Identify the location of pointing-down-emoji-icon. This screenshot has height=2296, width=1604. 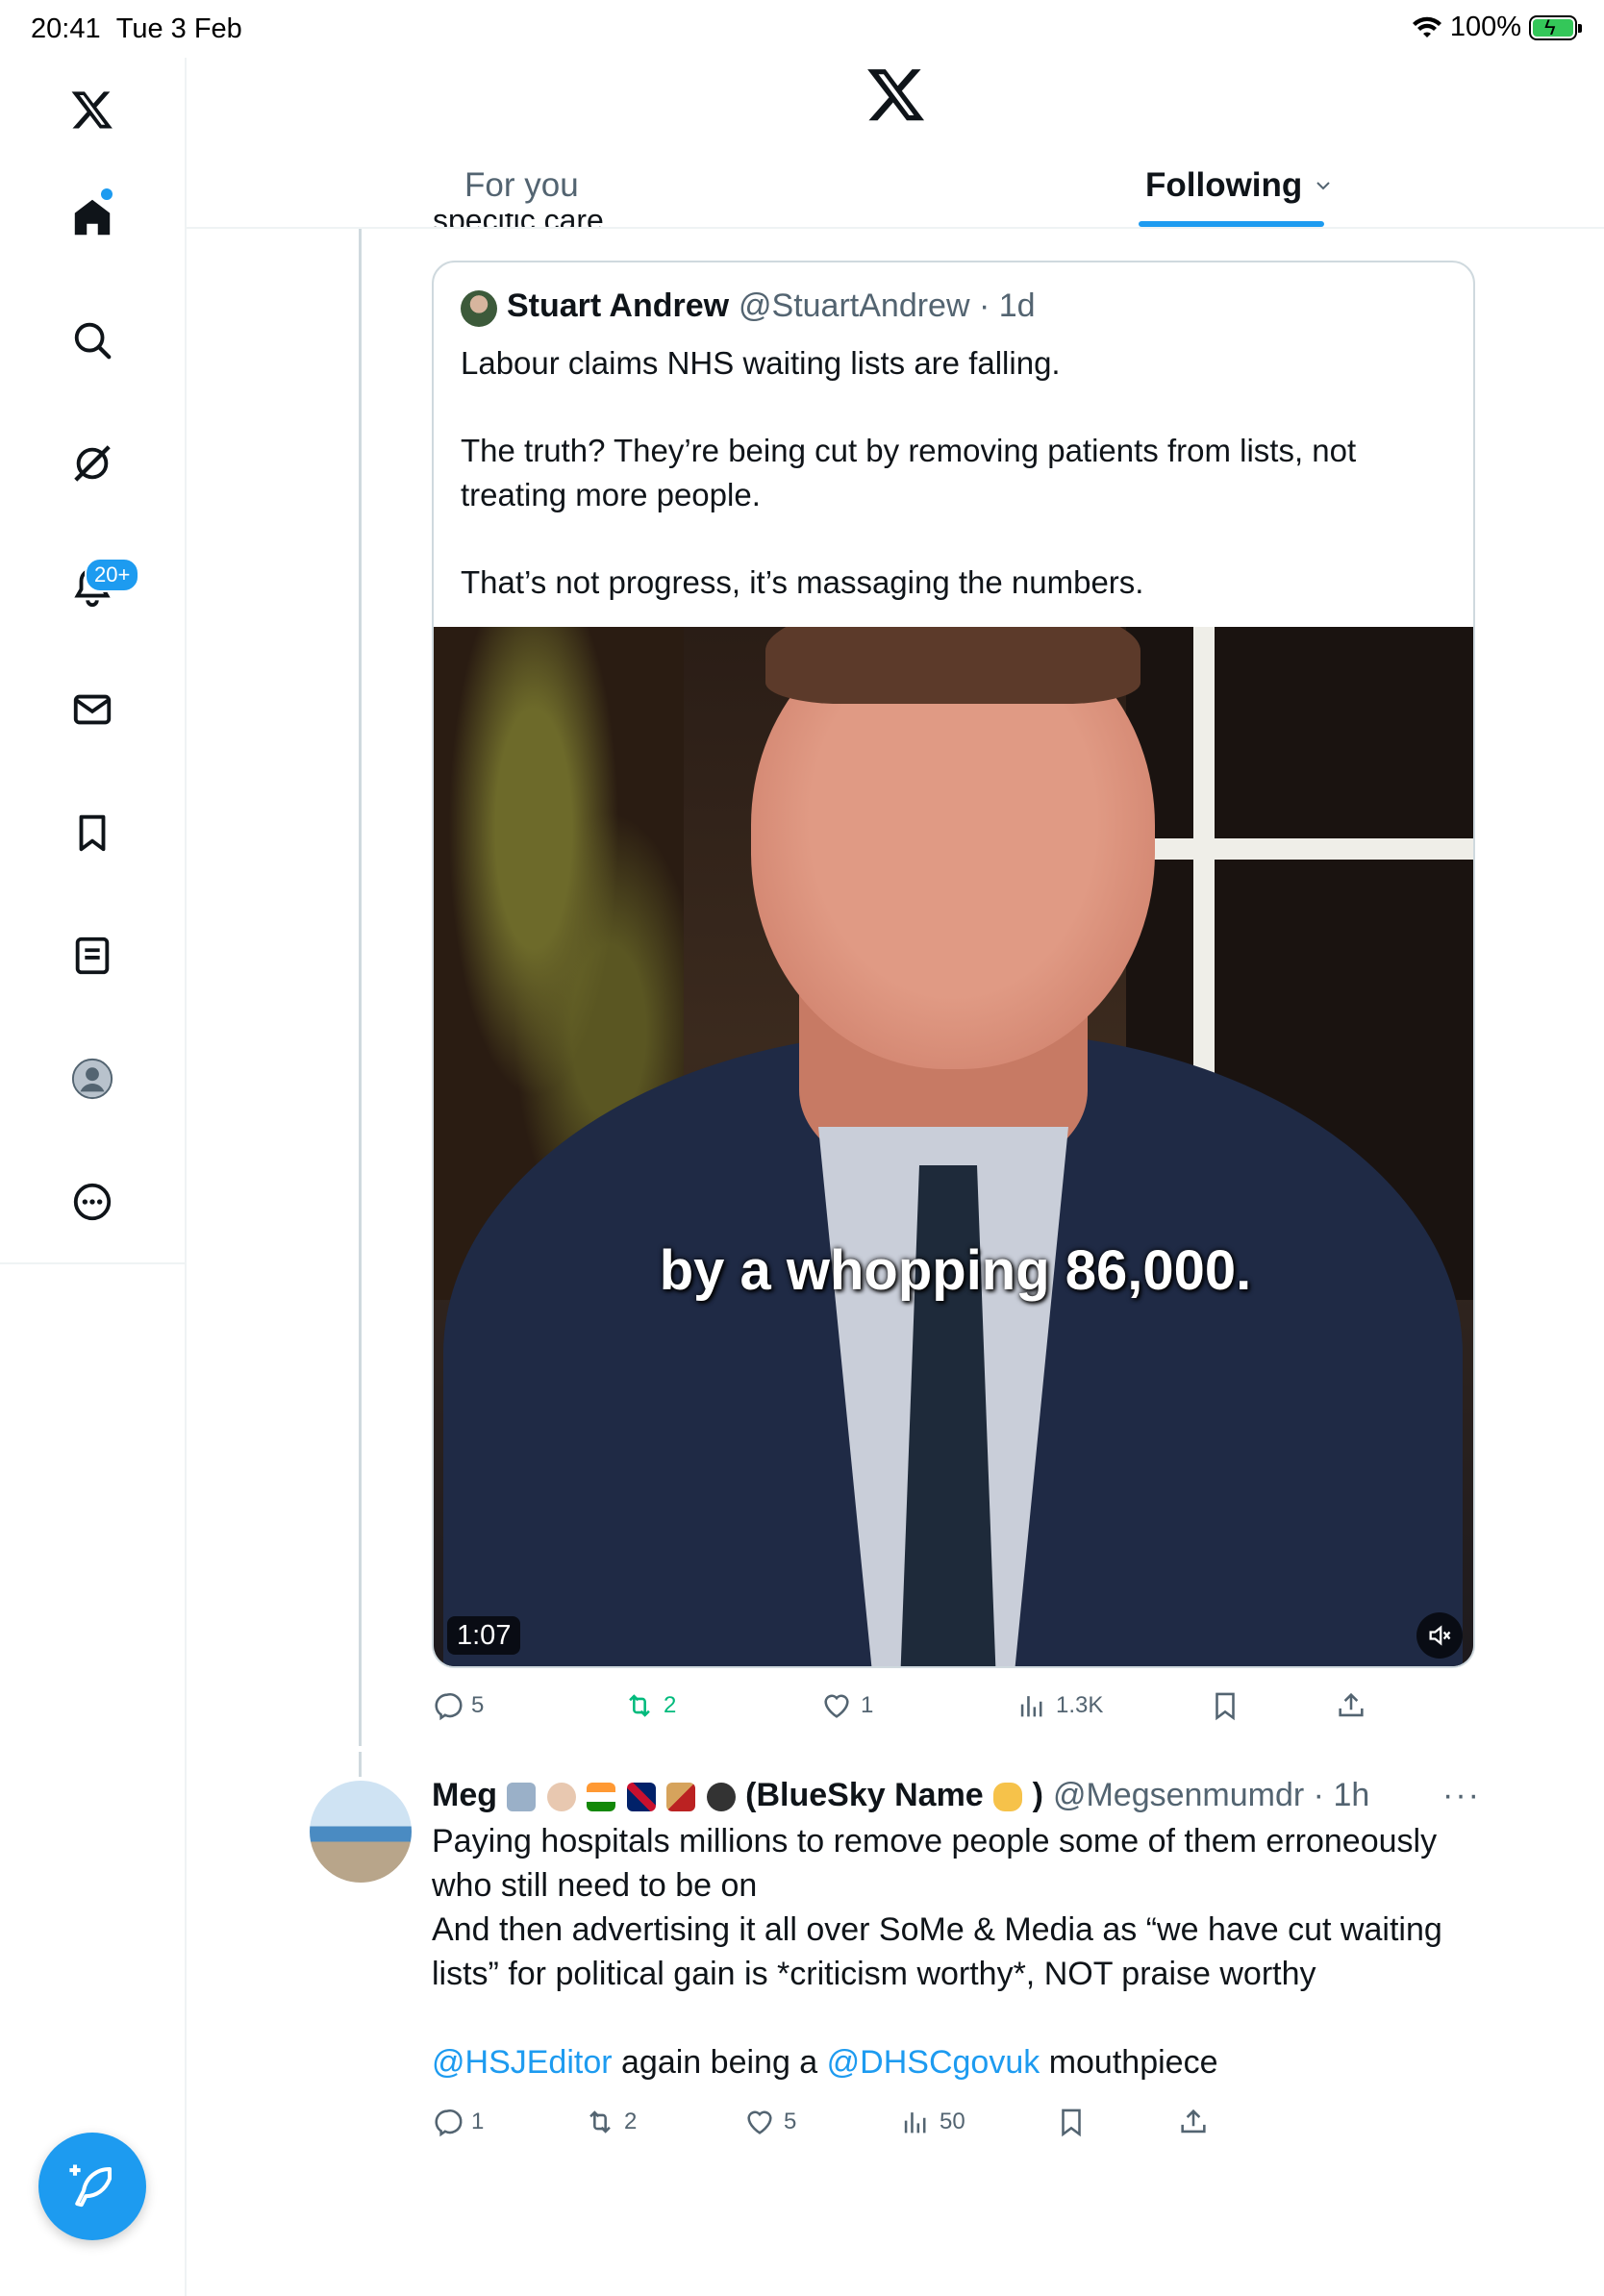
(1008, 1797).